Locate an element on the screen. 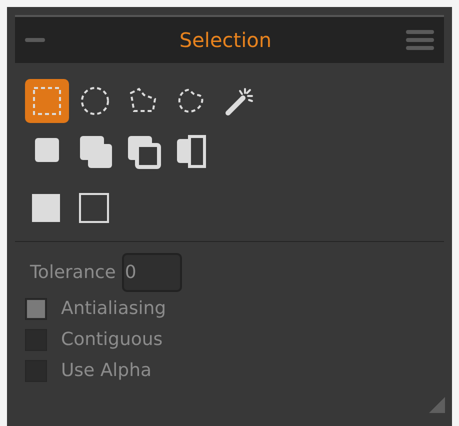  tolerance-label: Tolerance is located at coordinates (73, 273).